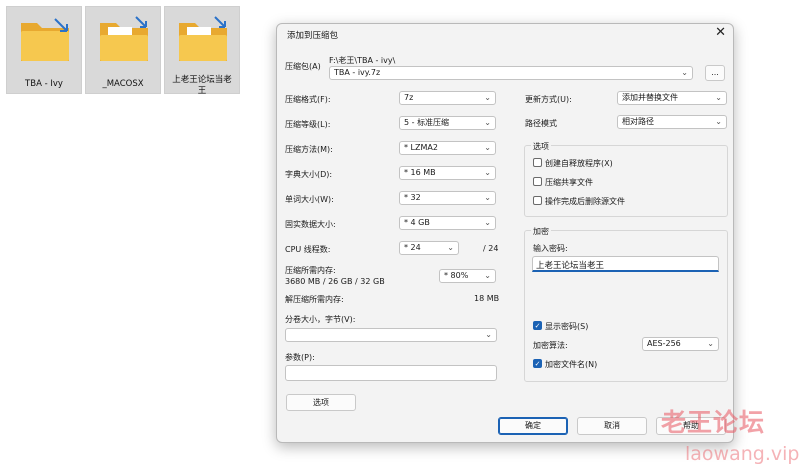  I want to click on dict-select: * 16 MB ⌄, so click(447, 173).